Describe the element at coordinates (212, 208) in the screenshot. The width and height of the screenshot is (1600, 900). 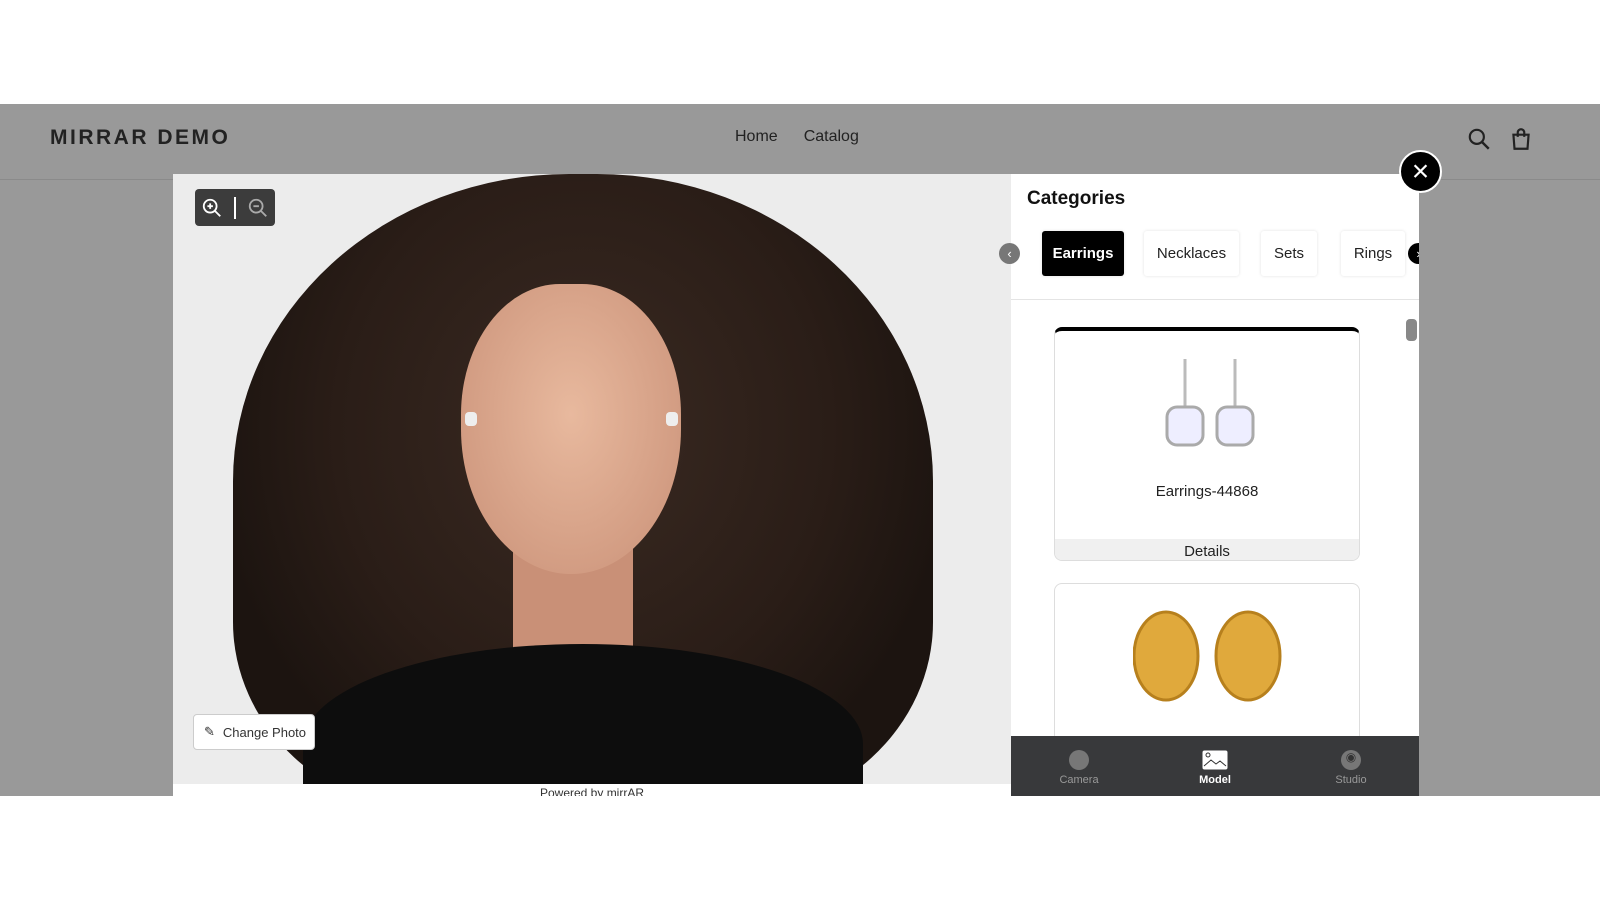
I see `zoom-in-icon` at that location.